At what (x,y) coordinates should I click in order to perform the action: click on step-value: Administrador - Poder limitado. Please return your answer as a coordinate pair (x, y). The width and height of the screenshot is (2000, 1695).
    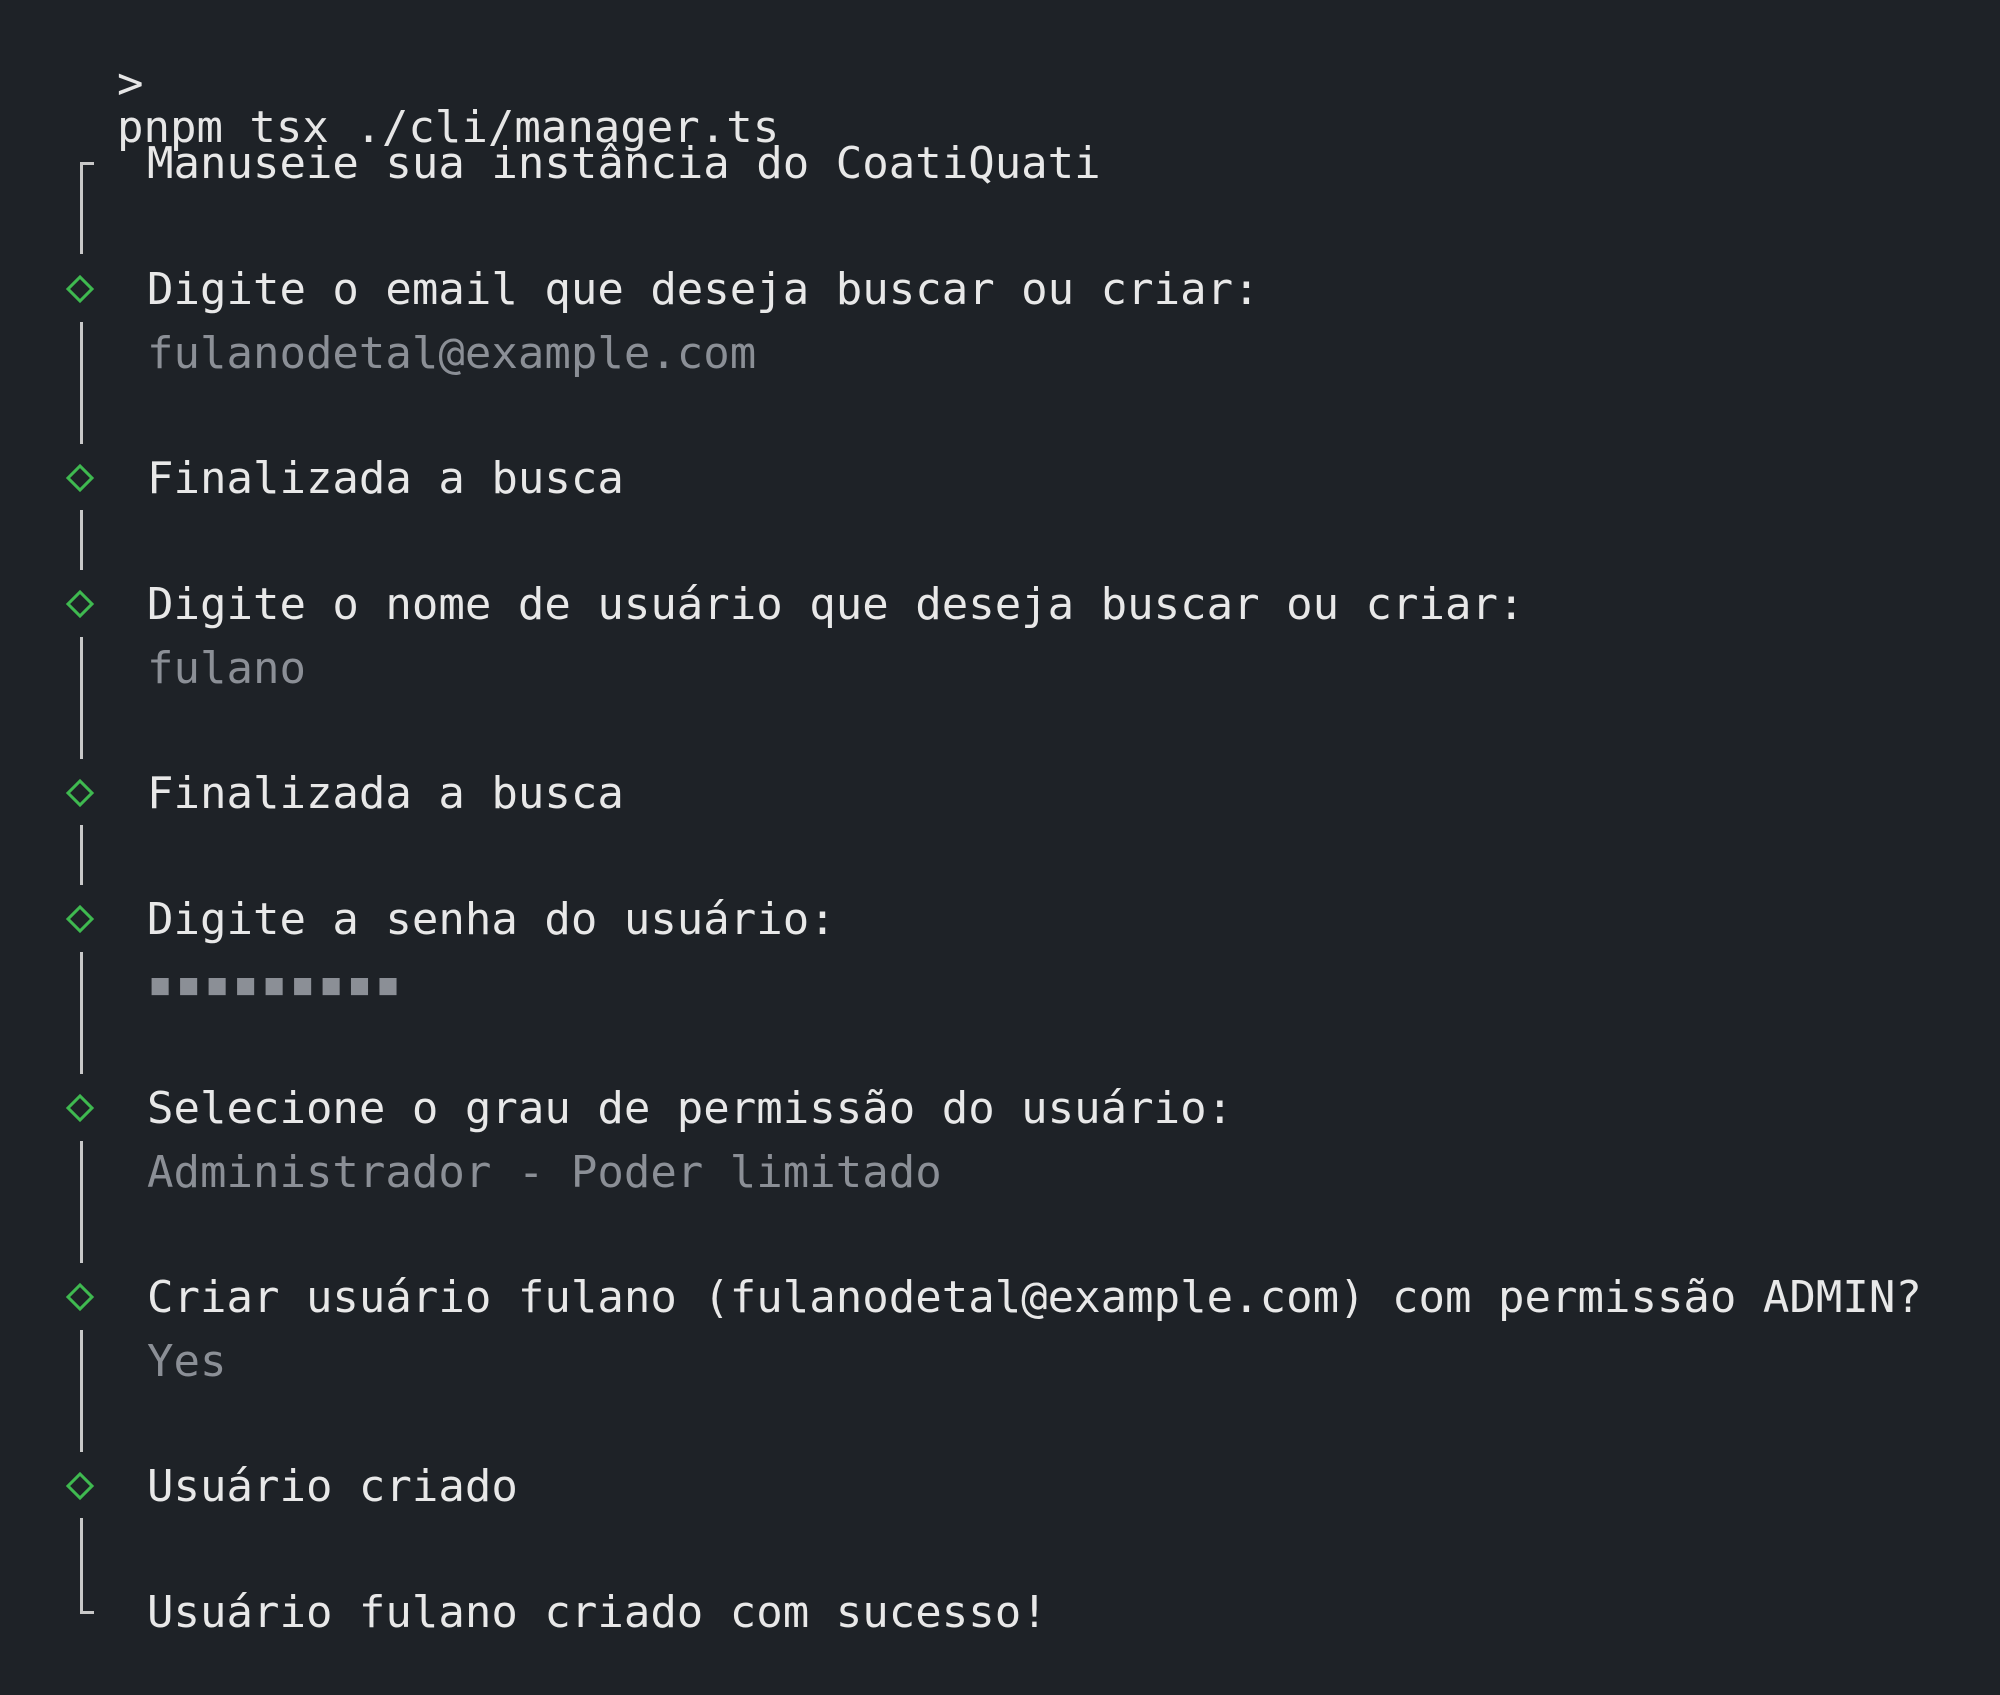
    Looking at the image, I should click on (544, 1172).